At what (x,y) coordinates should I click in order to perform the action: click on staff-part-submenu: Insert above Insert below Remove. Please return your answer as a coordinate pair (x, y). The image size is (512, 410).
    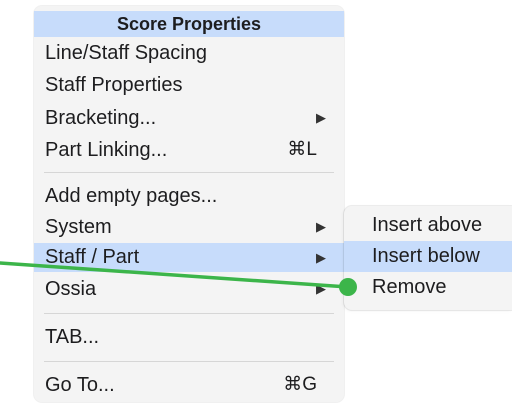
    Looking at the image, I should click on (428, 258).